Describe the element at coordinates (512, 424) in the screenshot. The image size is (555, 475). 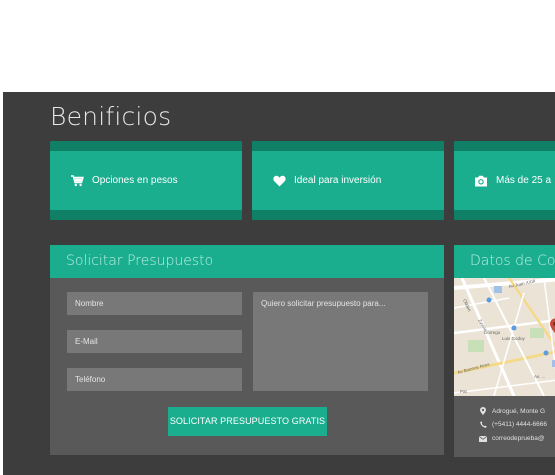
I see `contact-phone: (+5411) 4444-6666` at that location.